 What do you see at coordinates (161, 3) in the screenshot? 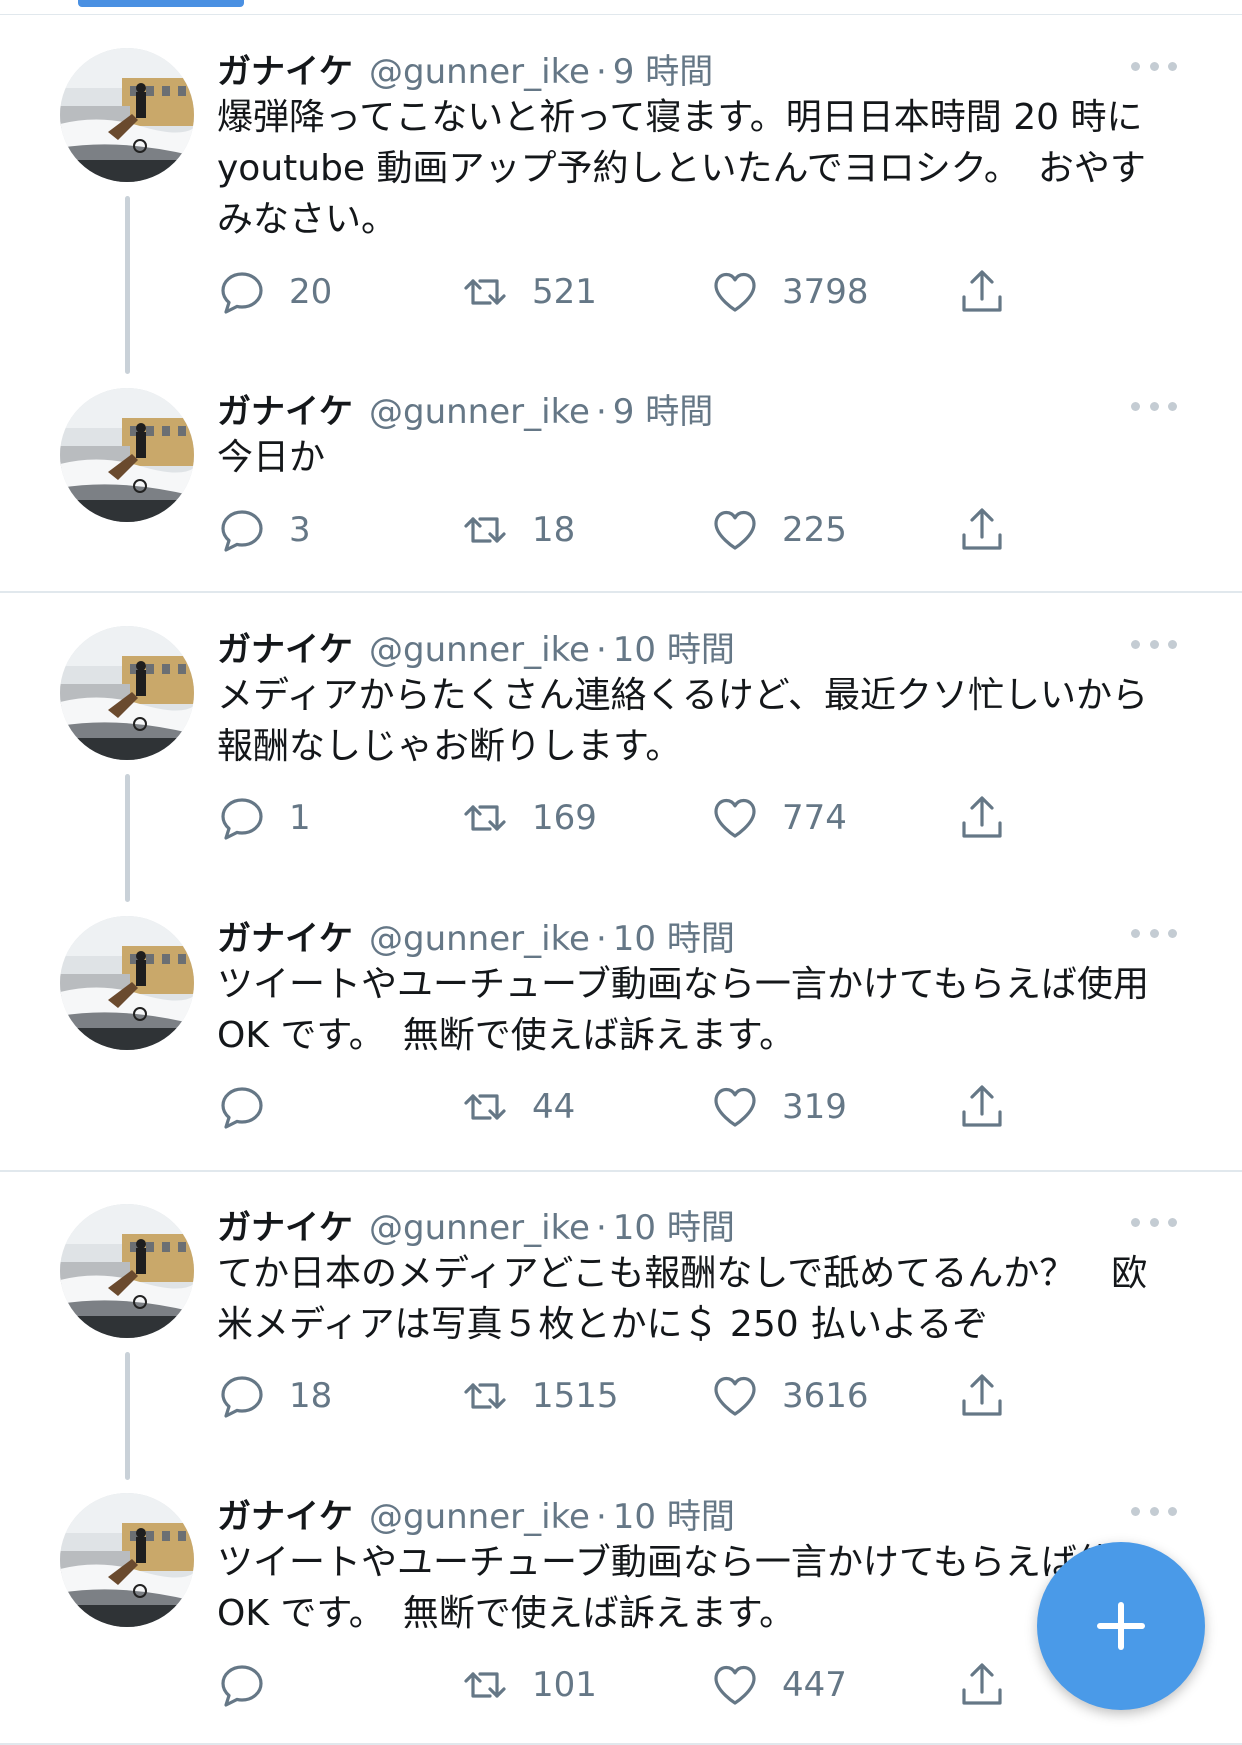
I see `active-tab-indicator` at bounding box center [161, 3].